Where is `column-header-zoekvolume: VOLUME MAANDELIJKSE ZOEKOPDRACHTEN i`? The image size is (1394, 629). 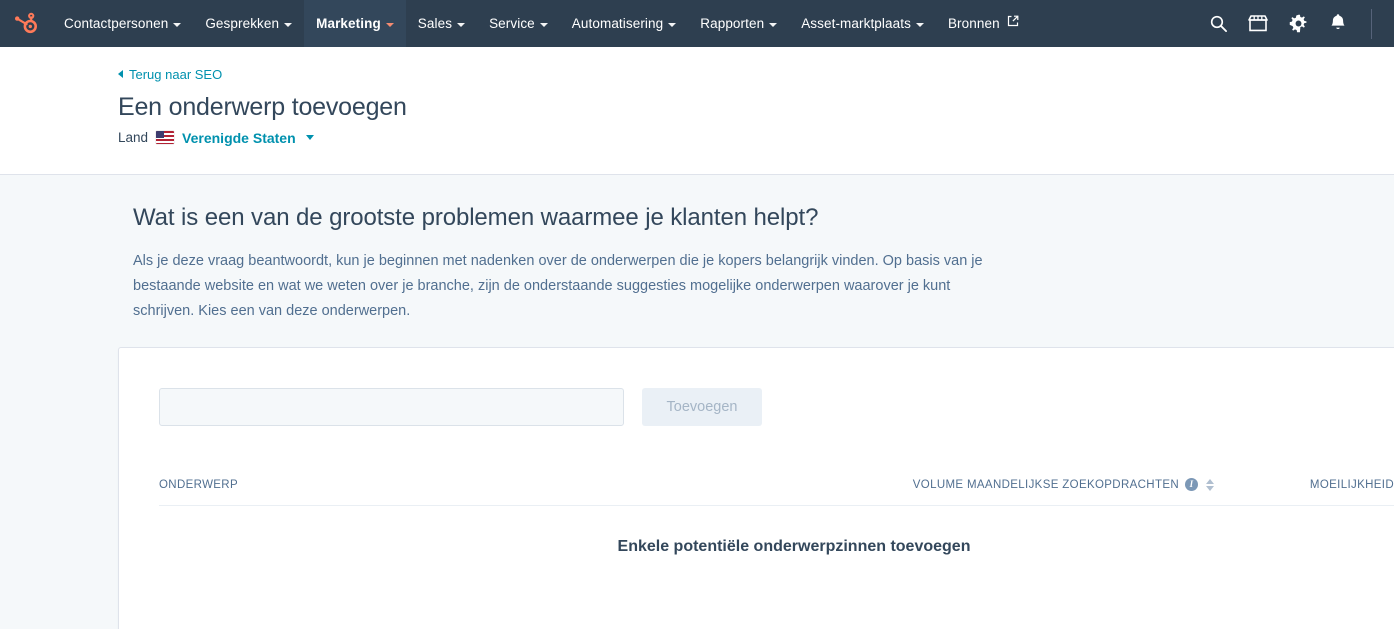
column-header-zoekvolume: VOLUME MAANDELIJKSE ZOEKOPDRACHTEN i is located at coordinates (1006, 492).